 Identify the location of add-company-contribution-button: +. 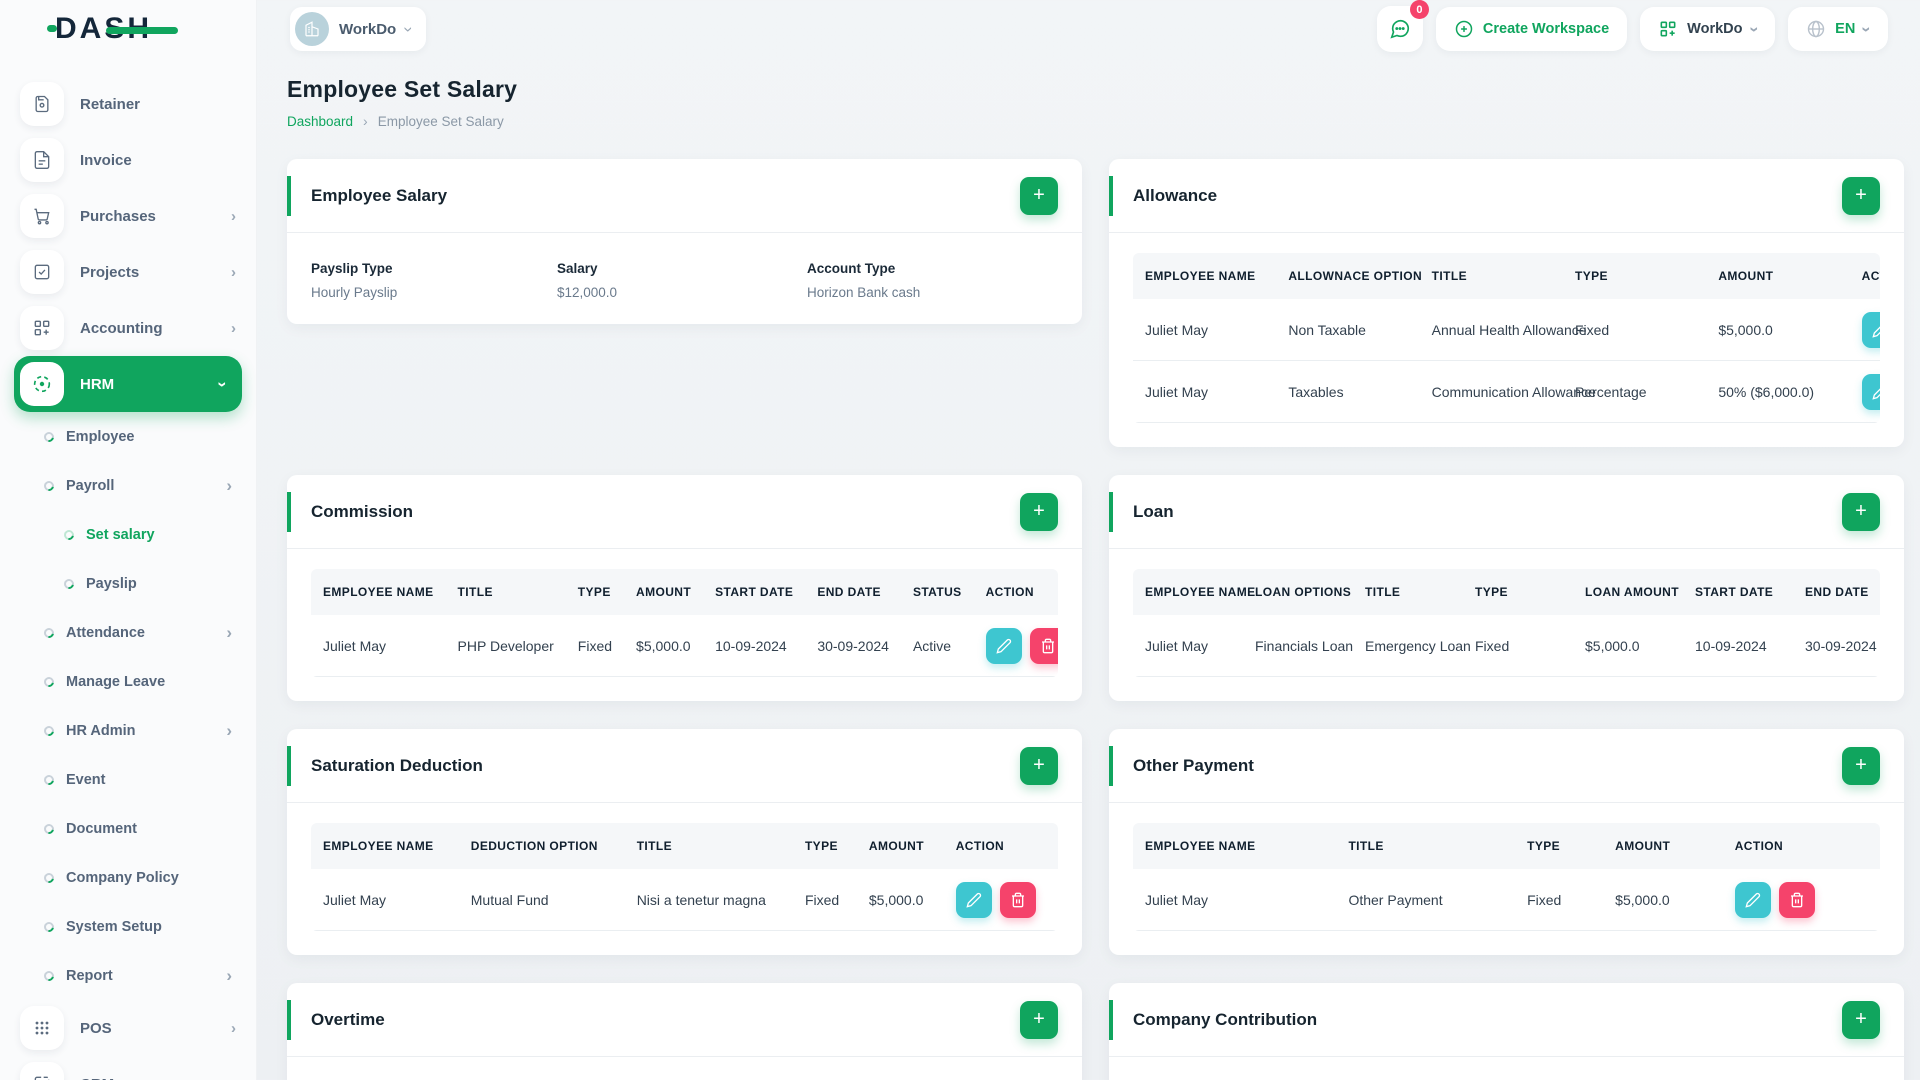
(1861, 1019).